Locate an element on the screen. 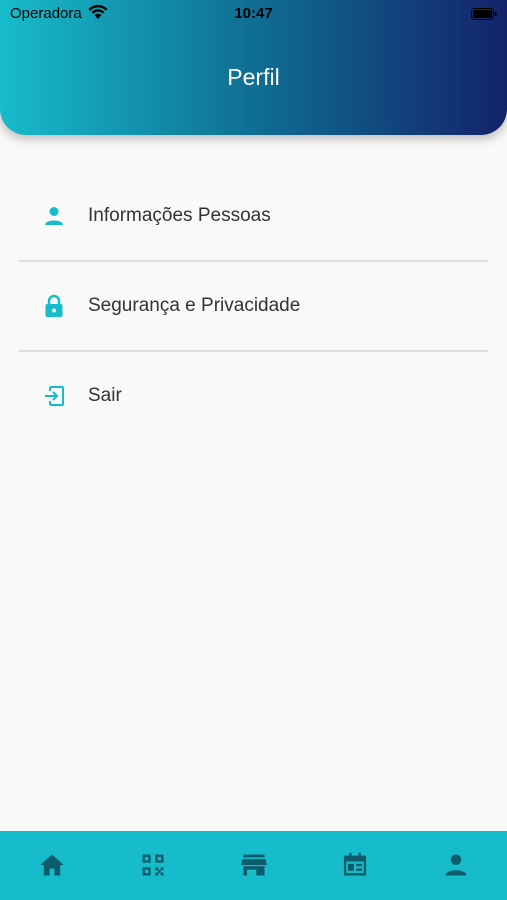 Image resolution: width=507 pixels, height=900 pixels. menu-item-label: Sair is located at coordinates (105, 395).